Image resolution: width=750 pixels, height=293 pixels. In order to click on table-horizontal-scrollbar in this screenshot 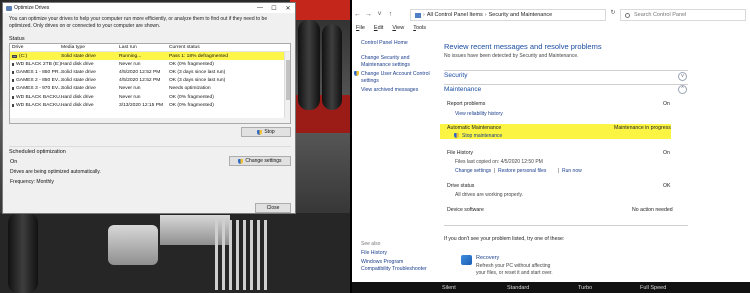, I will do `click(148, 120)`.